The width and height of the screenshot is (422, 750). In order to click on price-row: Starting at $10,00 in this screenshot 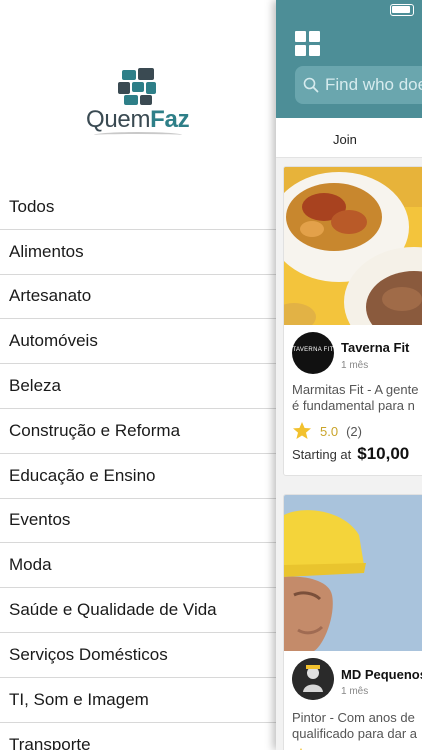, I will do `click(350, 454)`.